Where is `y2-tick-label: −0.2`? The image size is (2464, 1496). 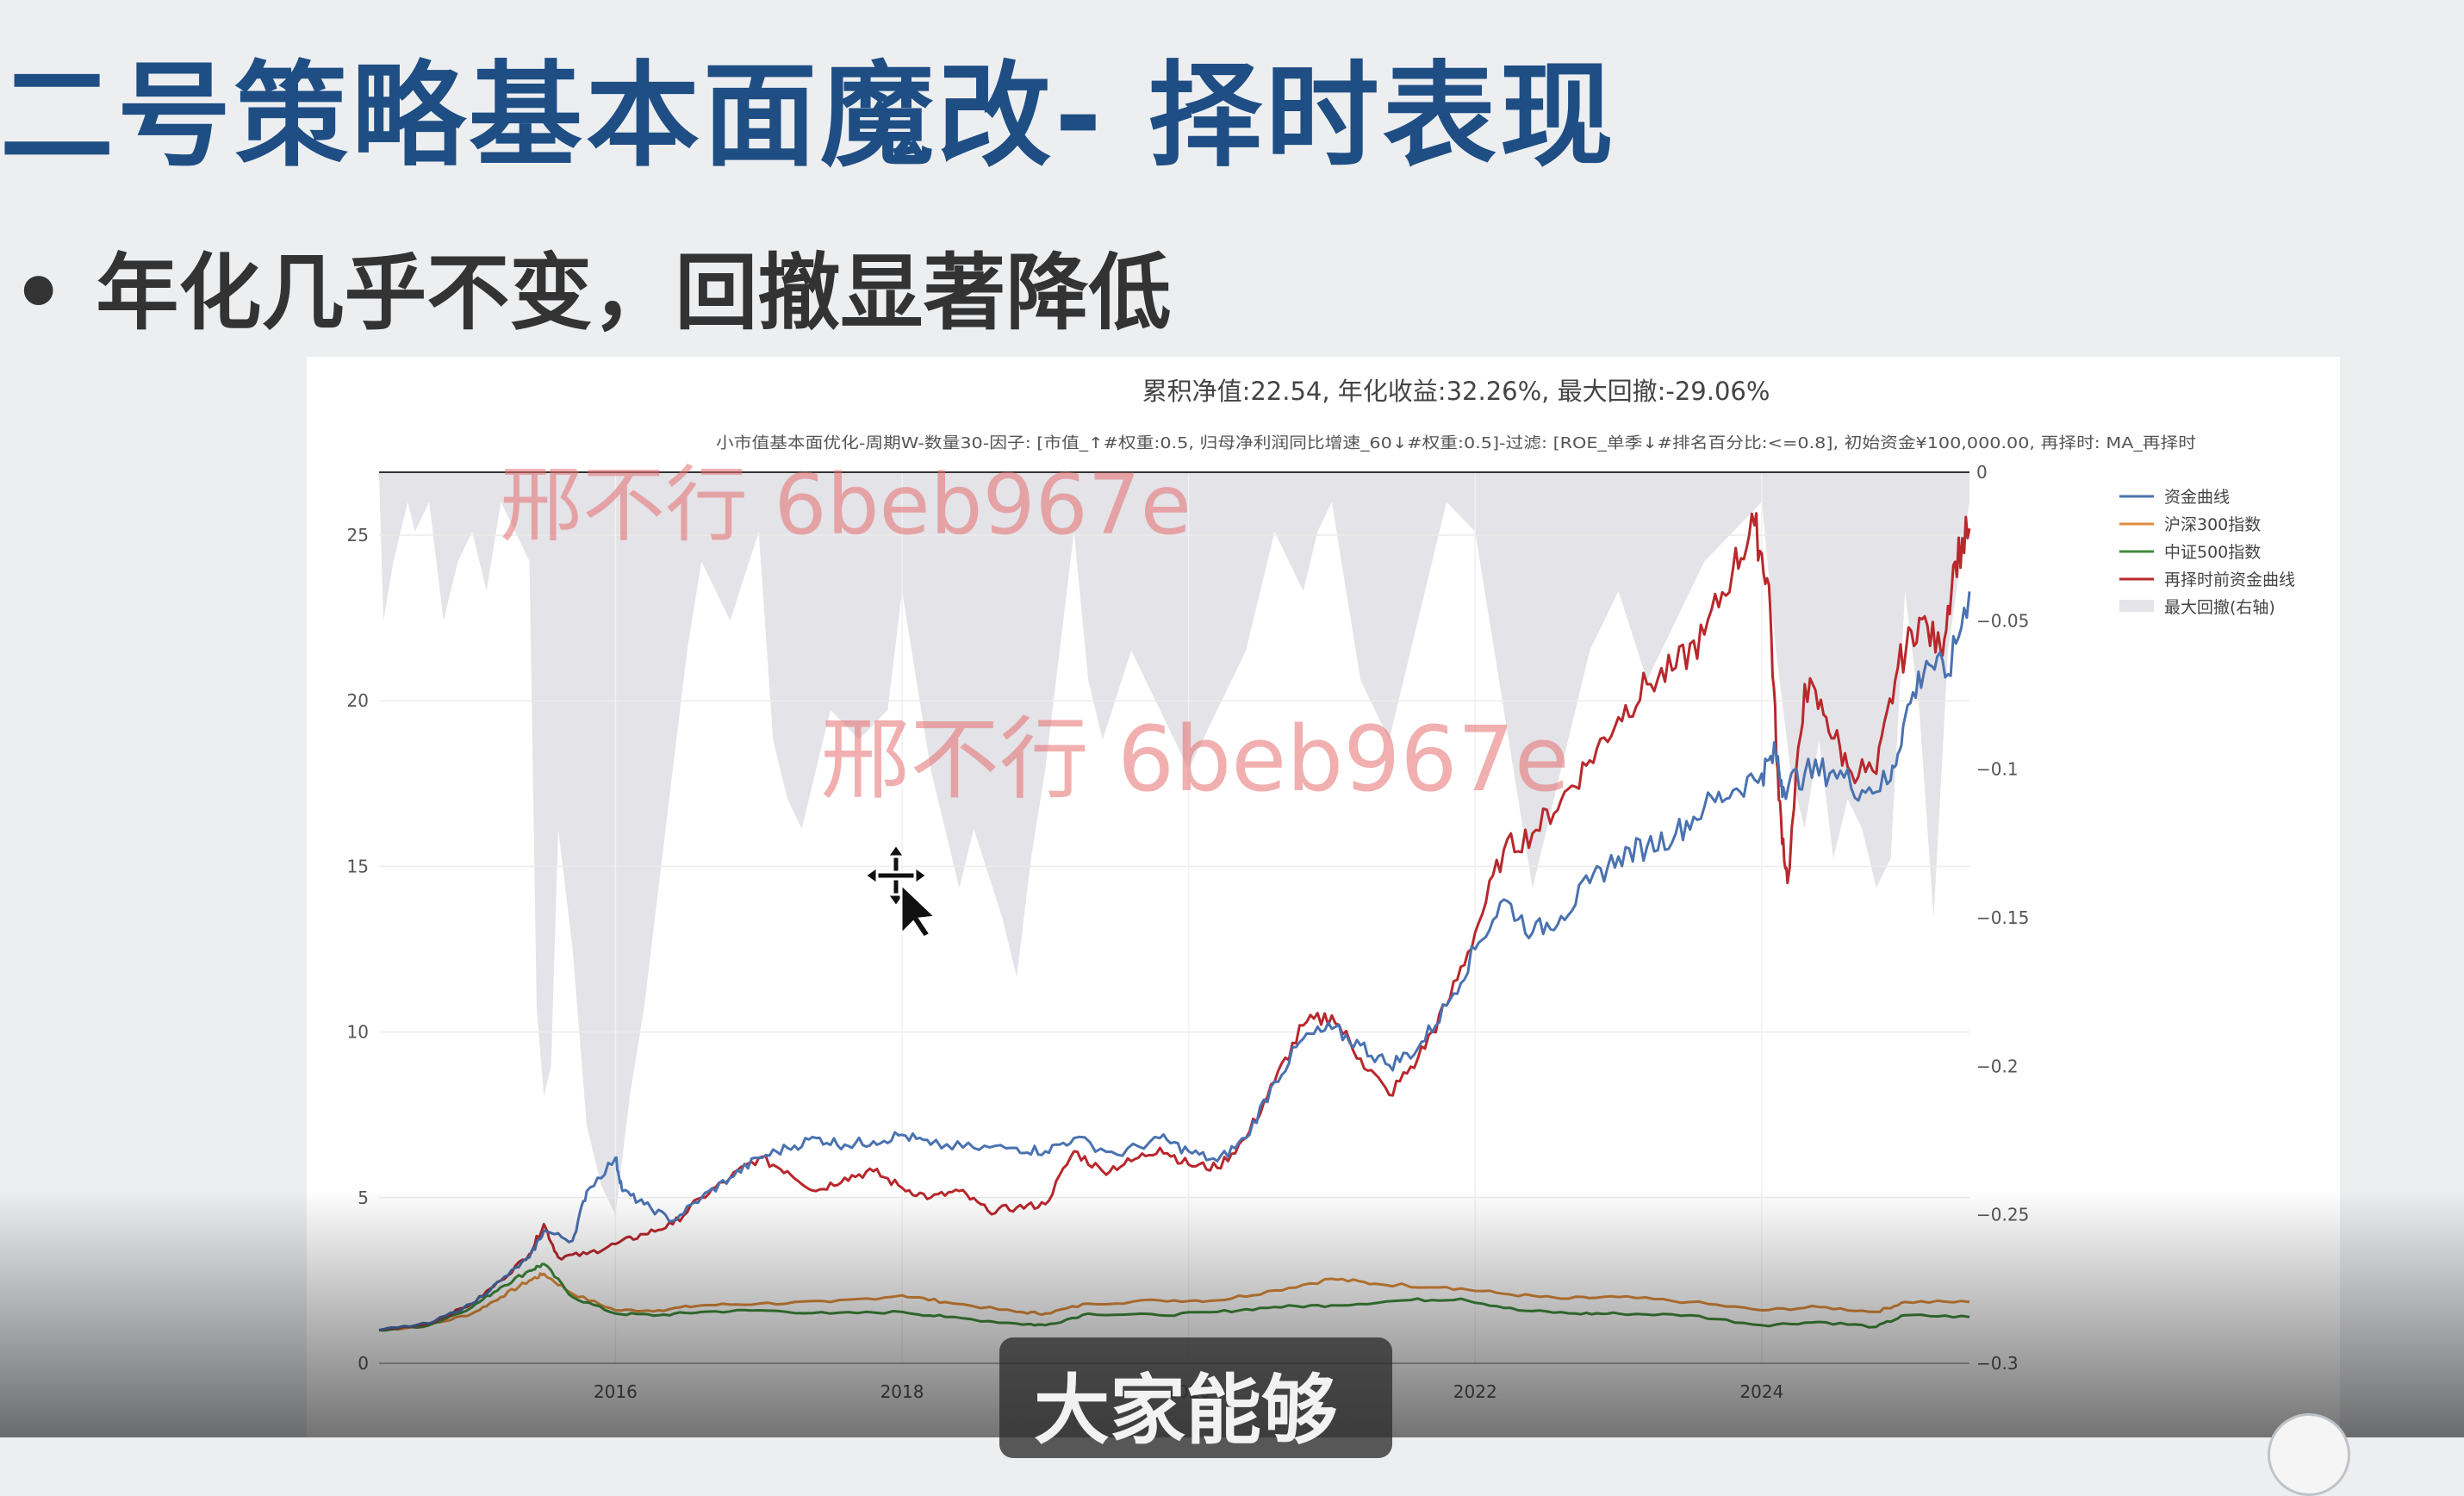 y2-tick-label: −0.2 is located at coordinates (1998, 1066).